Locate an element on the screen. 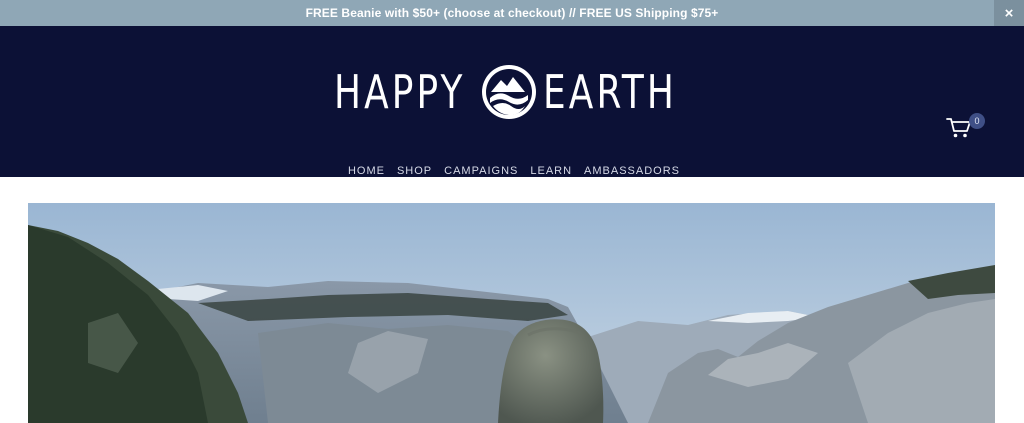 The height and width of the screenshot is (423, 1024). close-icon: × is located at coordinates (1009, 13).